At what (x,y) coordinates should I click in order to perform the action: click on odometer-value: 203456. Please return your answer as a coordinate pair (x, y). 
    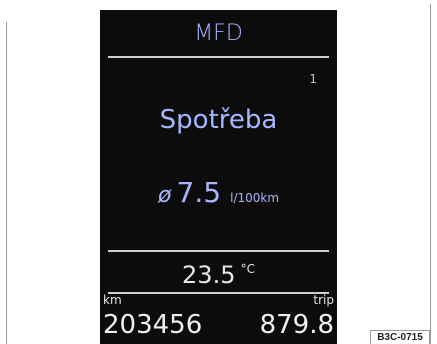
    Looking at the image, I should click on (153, 325).